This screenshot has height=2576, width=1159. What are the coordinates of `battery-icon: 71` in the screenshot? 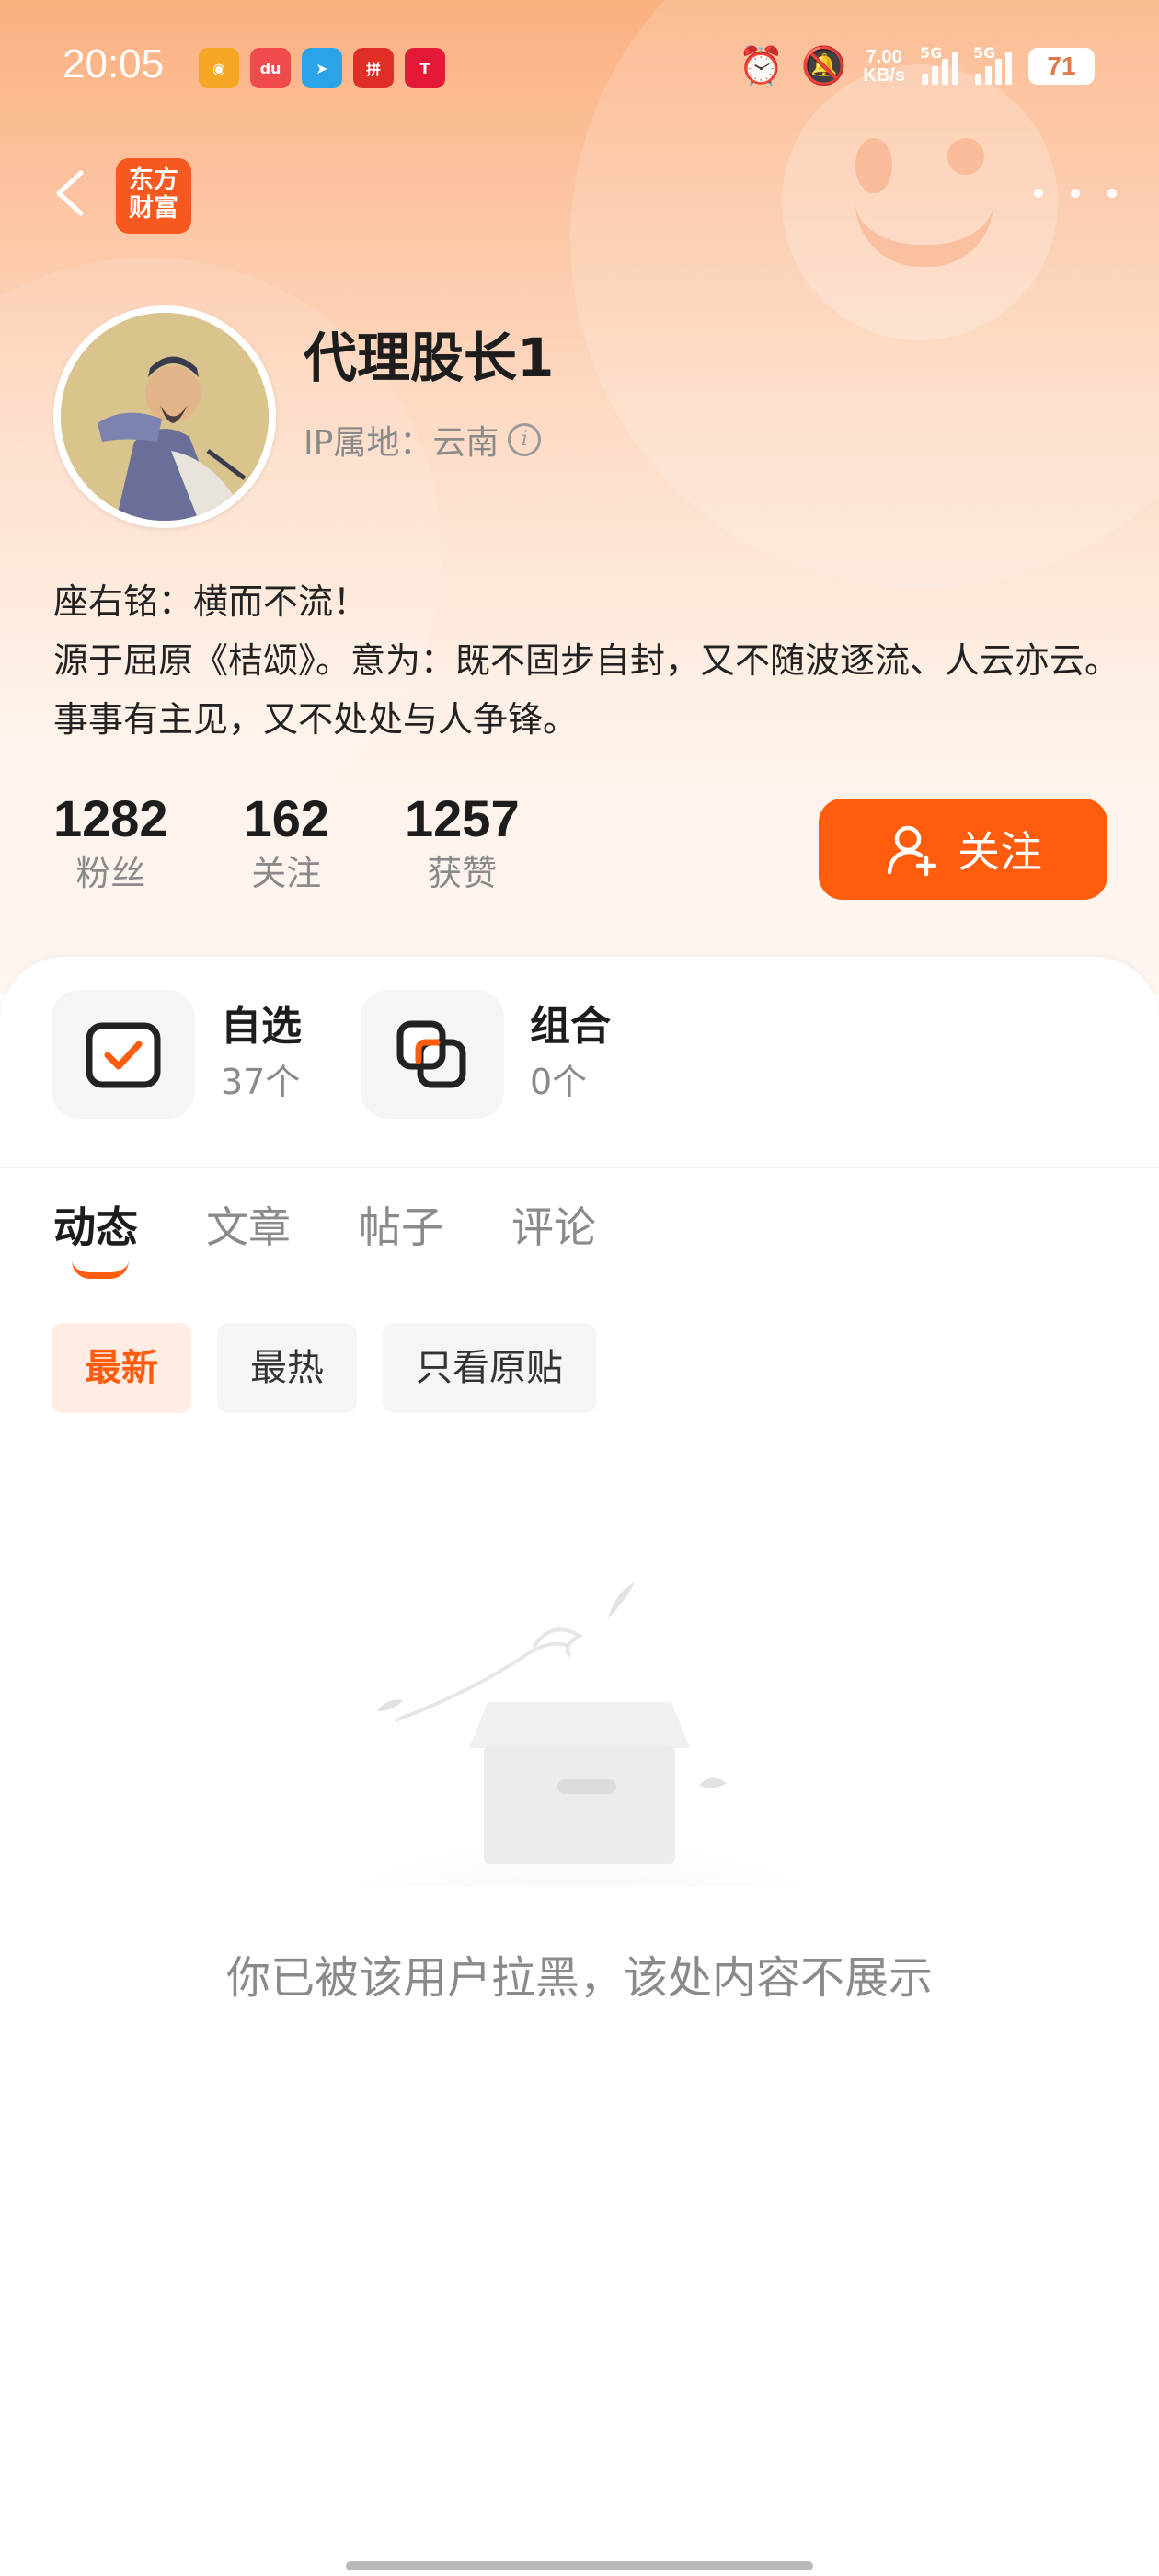 It's located at (1061, 66).